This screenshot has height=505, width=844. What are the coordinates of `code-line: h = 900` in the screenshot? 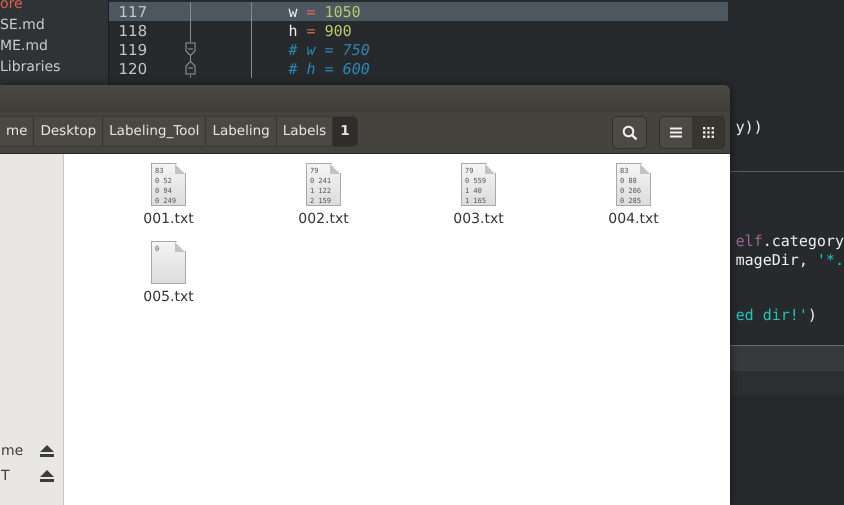 It's located at (320, 31).